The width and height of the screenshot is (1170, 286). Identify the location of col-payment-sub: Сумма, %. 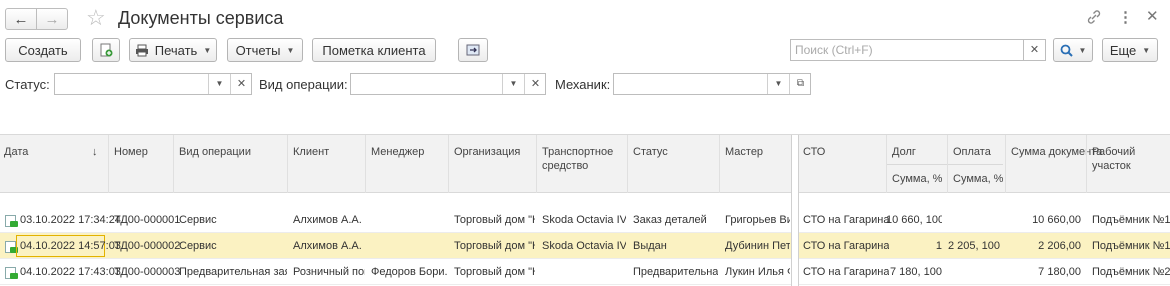
(978, 179).